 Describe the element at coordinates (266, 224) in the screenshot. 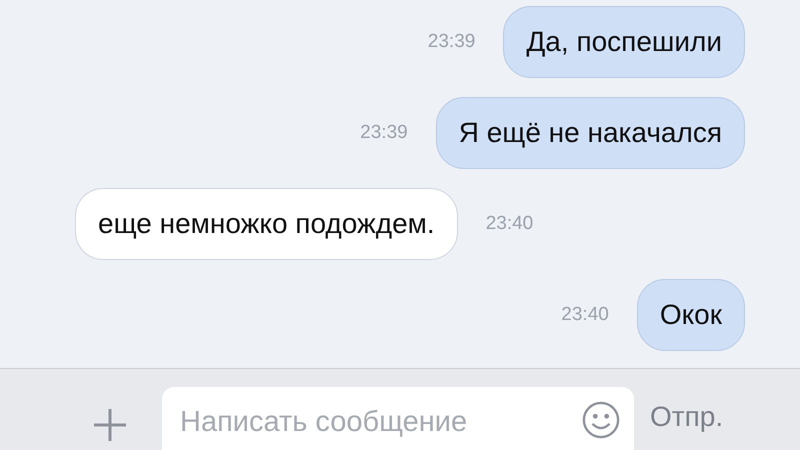

I see `message-bubble: еще немножко подождем.` at that location.